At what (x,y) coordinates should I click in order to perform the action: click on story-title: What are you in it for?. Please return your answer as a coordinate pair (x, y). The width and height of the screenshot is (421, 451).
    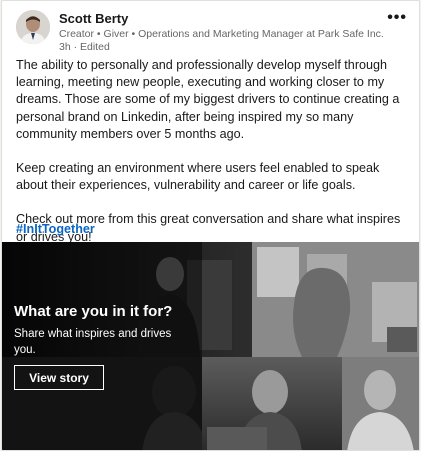
    Looking at the image, I should click on (93, 311).